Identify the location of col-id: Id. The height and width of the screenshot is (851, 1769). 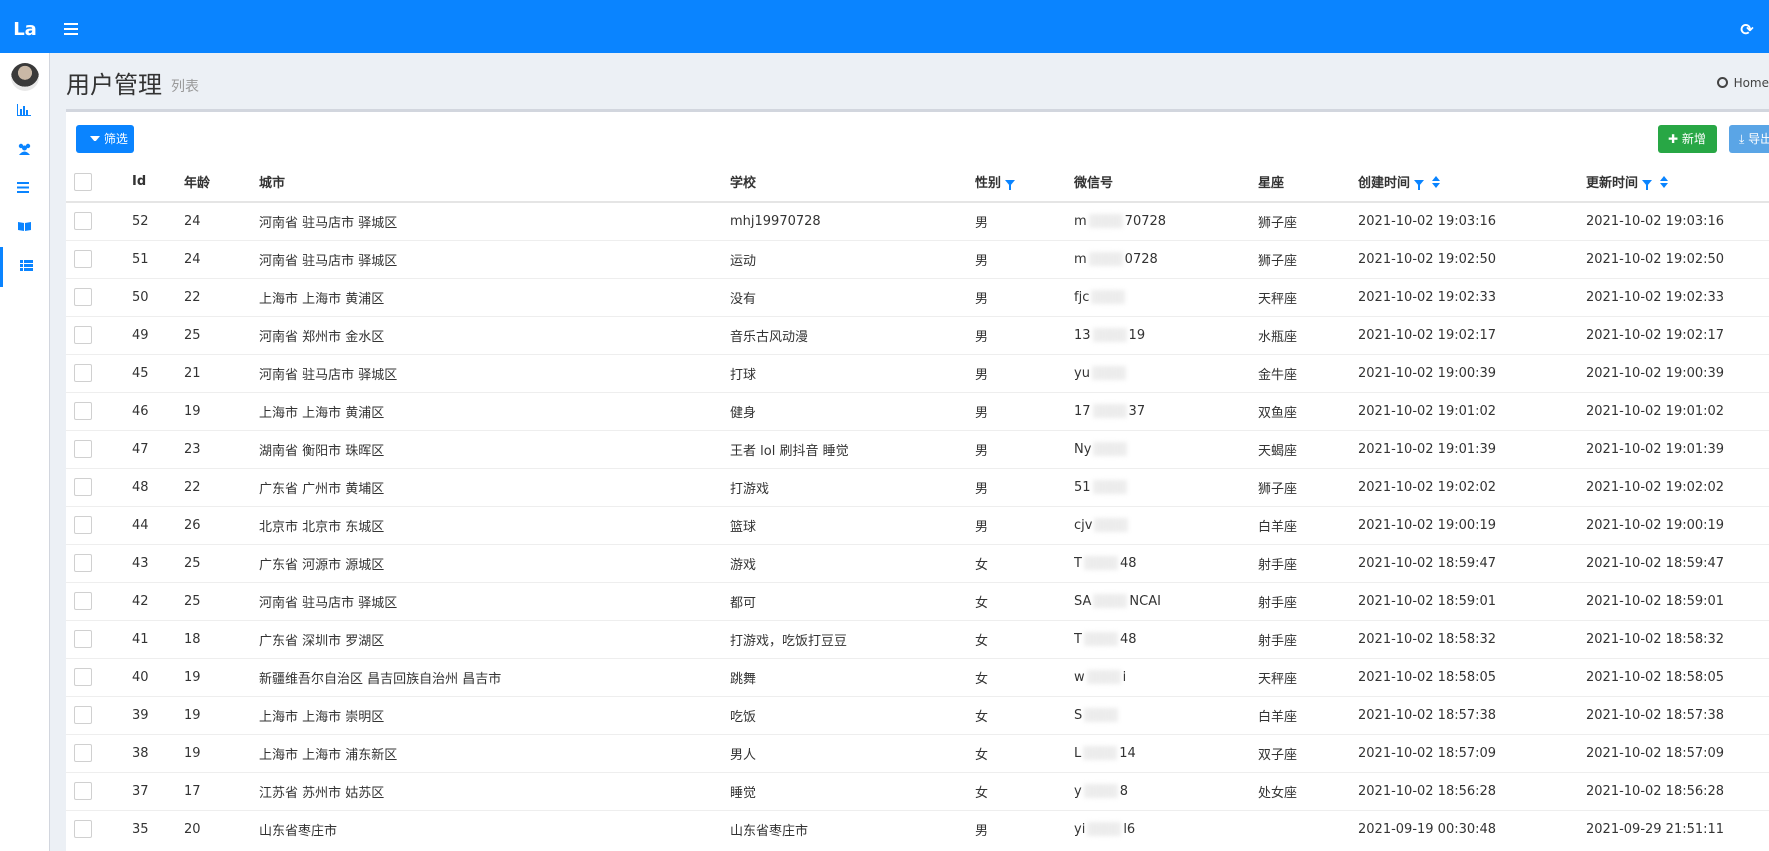
(158, 182).